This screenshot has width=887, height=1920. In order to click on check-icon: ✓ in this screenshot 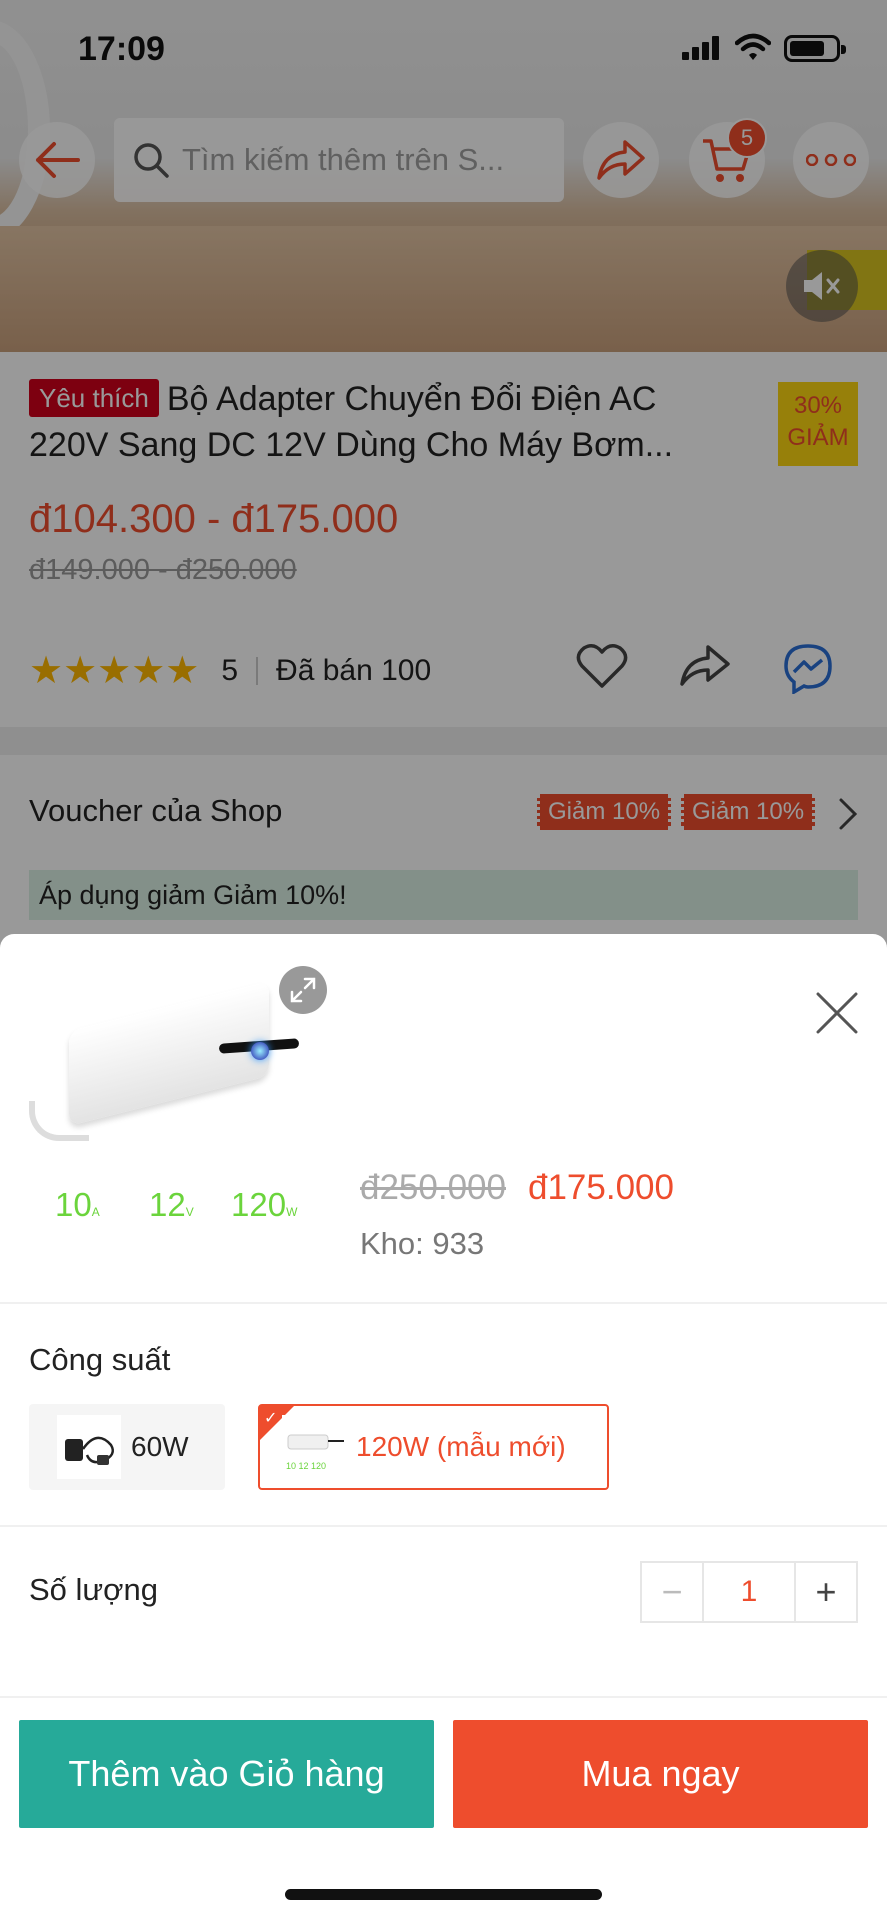, I will do `click(271, 1418)`.